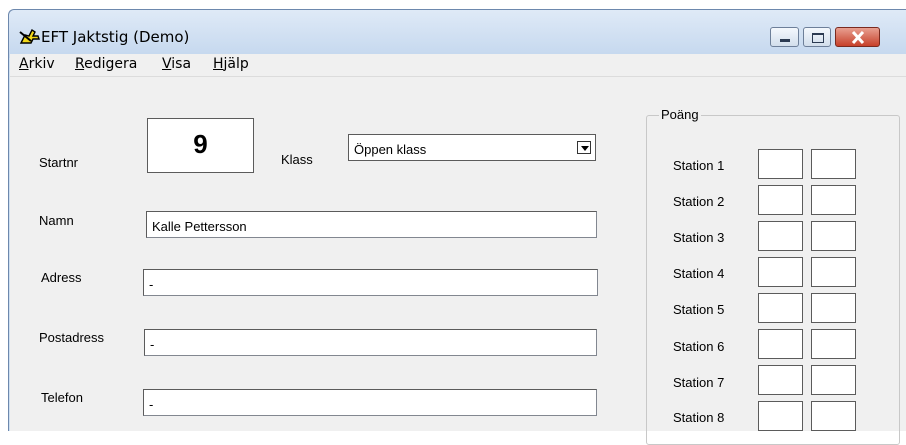 This screenshot has width=906, height=445. Describe the element at coordinates (29, 36) in the screenshot. I see `hunter-app-icon` at that location.